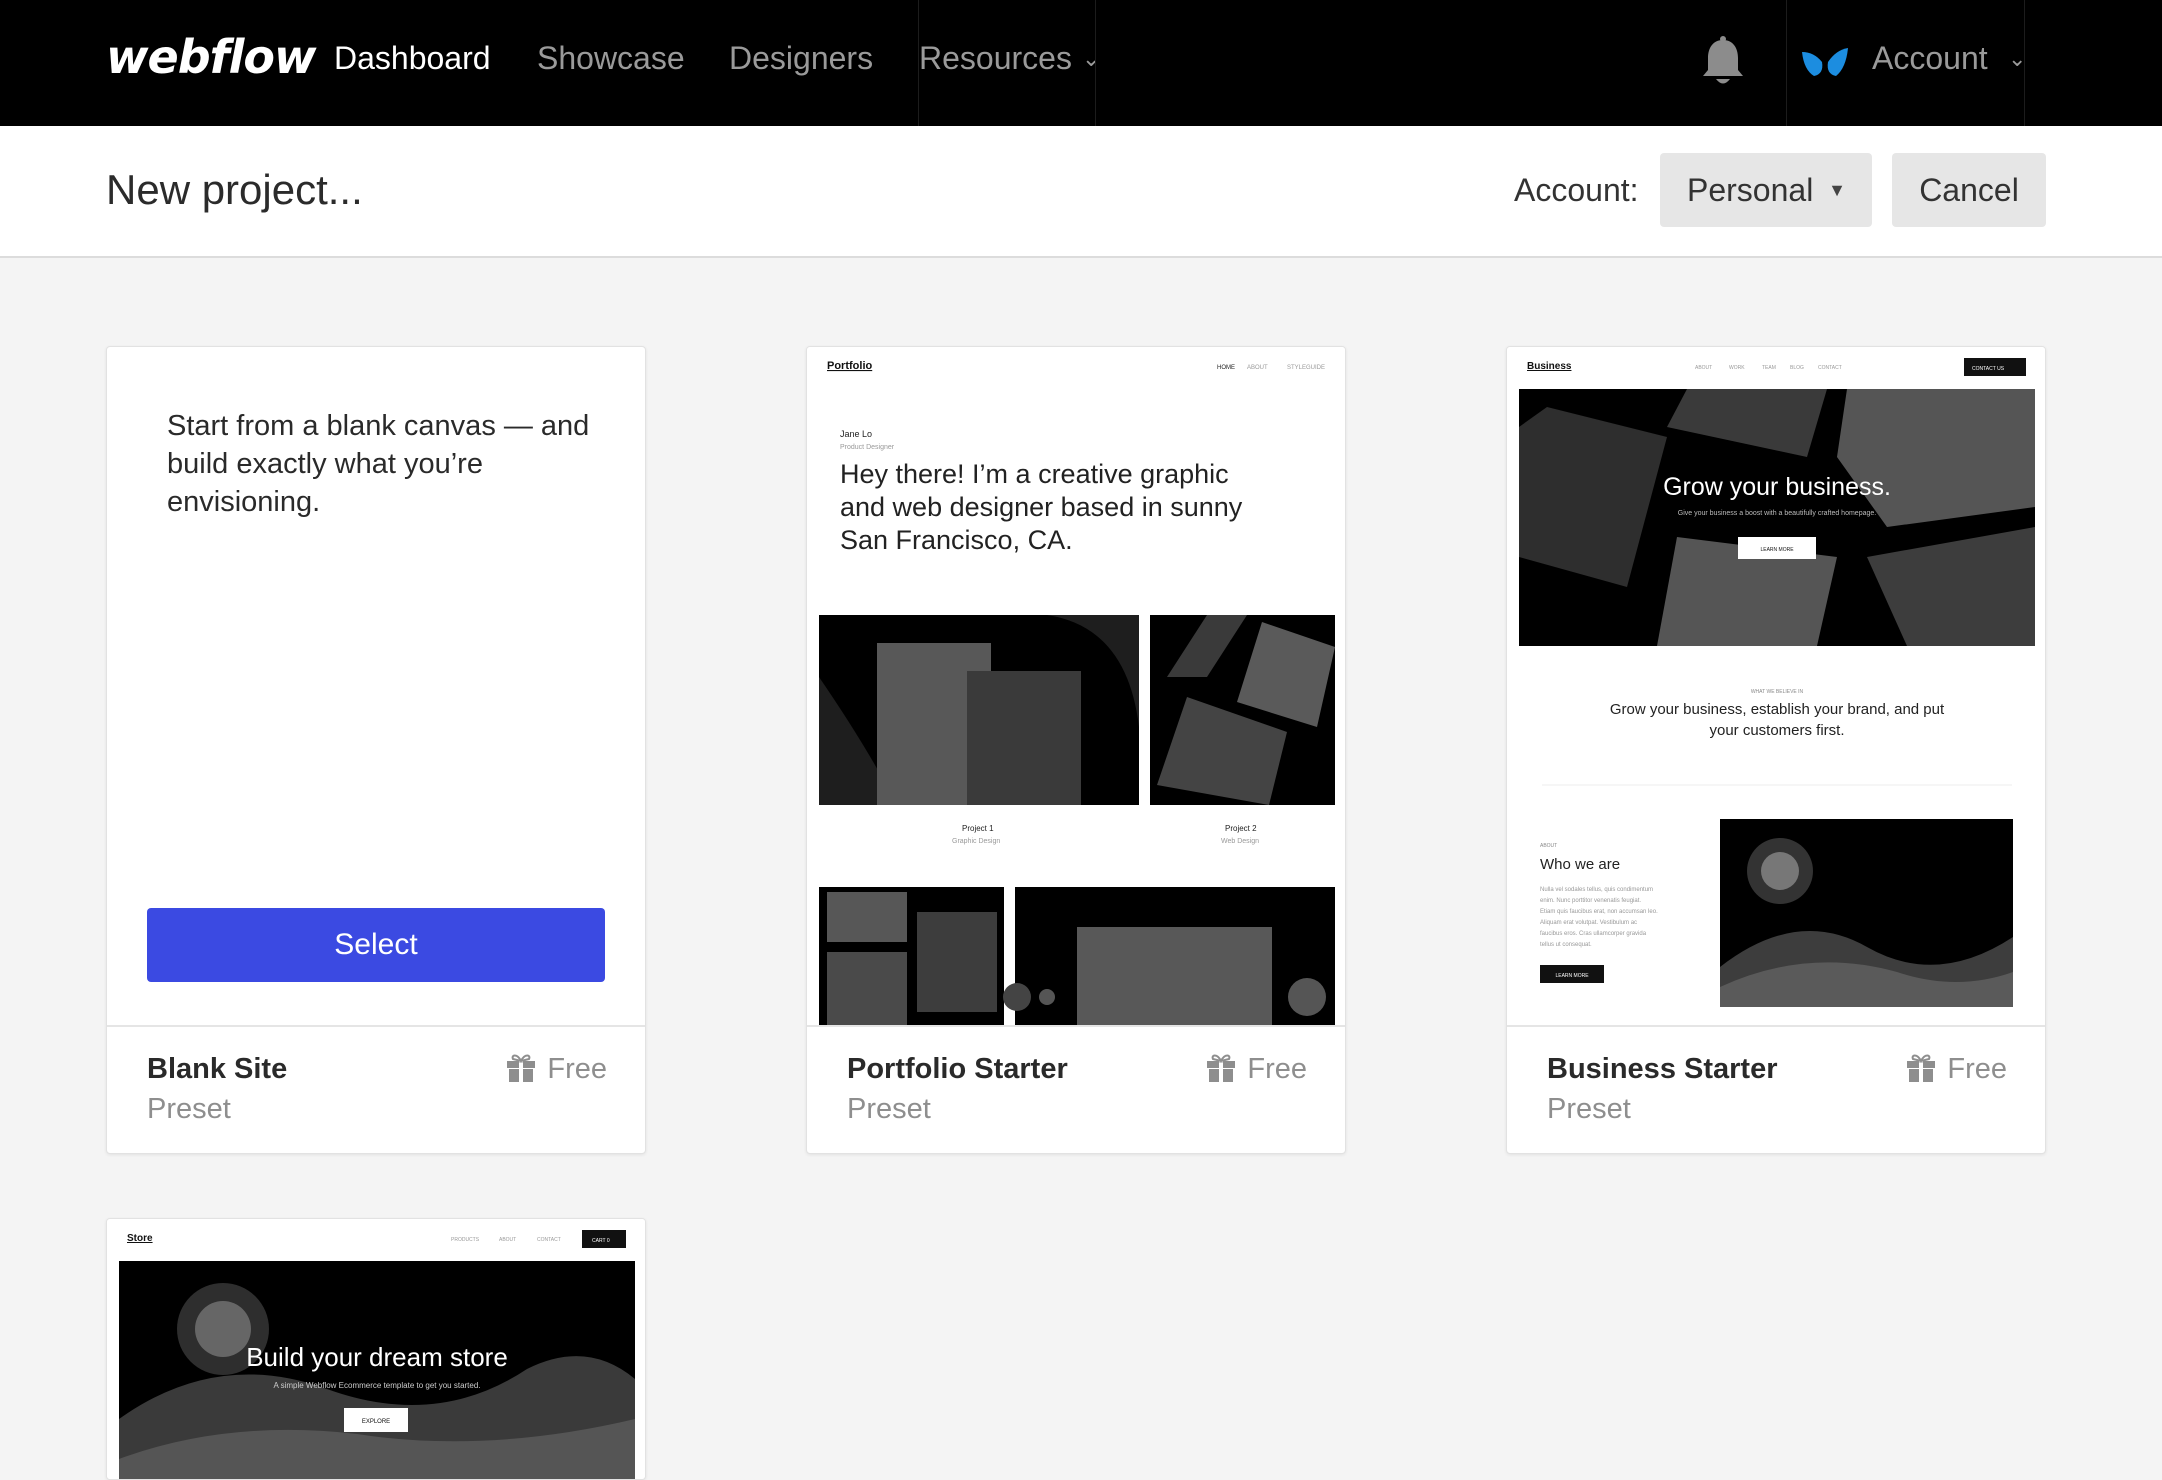 The width and height of the screenshot is (2162, 1480). What do you see at coordinates (1549, 366) in the screenshot?
I see `preview-brand: Business` at bounding box center [1549, 366].